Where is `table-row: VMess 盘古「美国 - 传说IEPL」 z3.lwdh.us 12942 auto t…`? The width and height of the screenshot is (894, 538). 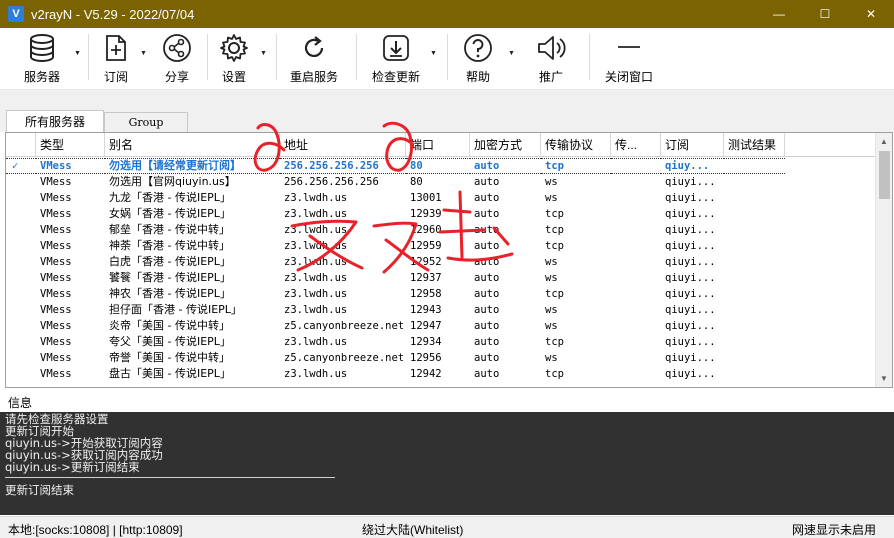
table-row: VMess 盘古「美国 - 传说IEPL」 z3.lwdh.us 12942 auto t… is located at coordinates (441, 374).